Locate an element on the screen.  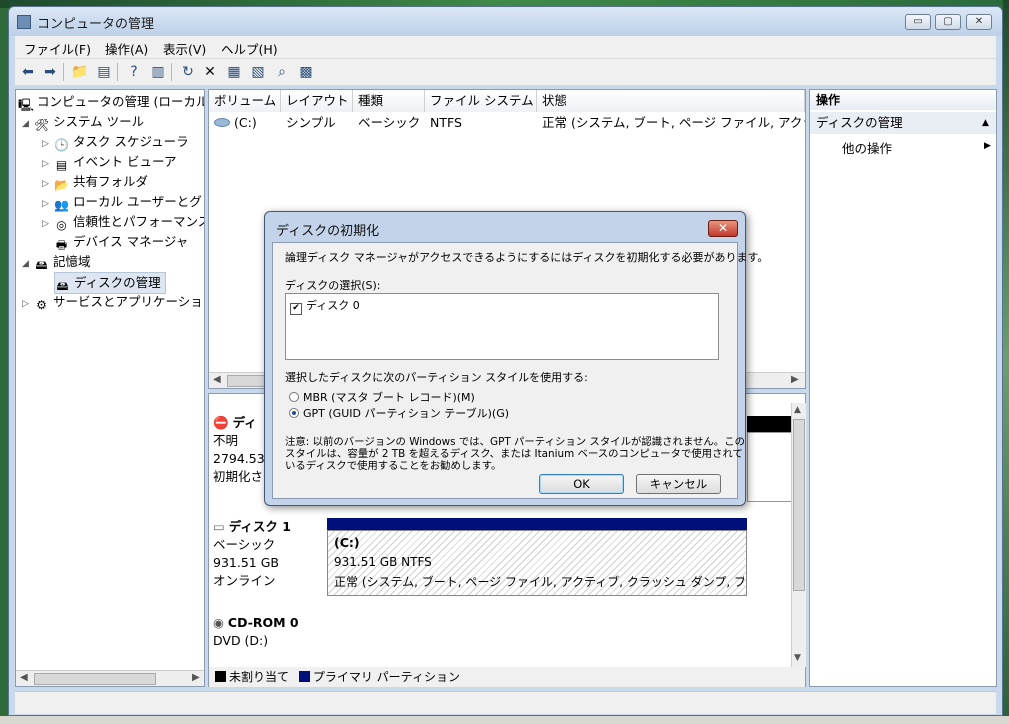
tree-item-task-scheduler: ▷ 🕒 タスク スケジューラ is located at coordinates (115, 142).